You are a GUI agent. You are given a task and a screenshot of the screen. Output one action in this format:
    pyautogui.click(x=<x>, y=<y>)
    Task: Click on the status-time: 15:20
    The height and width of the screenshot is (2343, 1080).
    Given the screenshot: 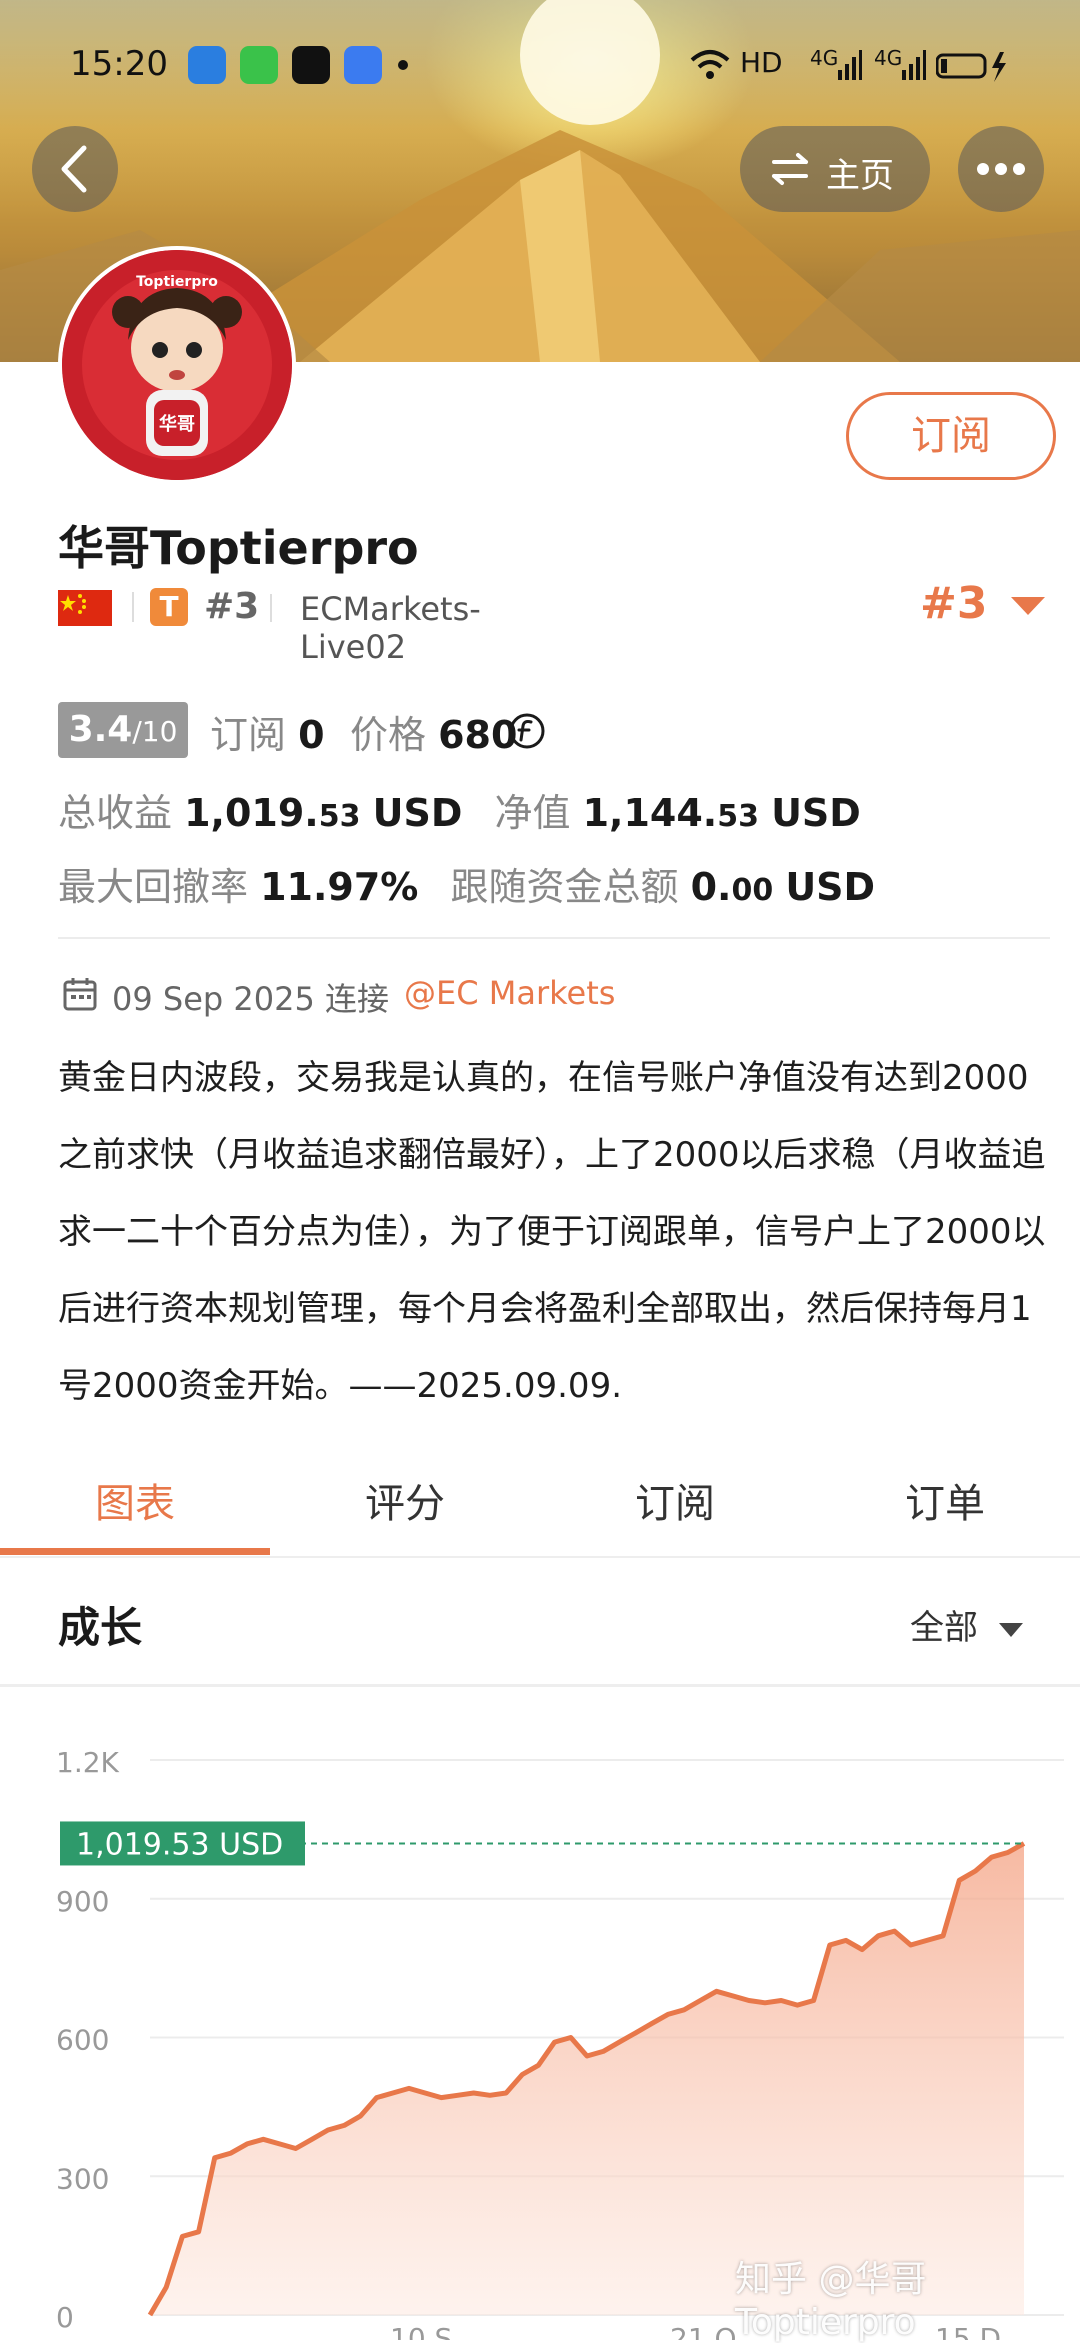 What is the action you would take?
    pyautogui.click(x=119, y=64)
    